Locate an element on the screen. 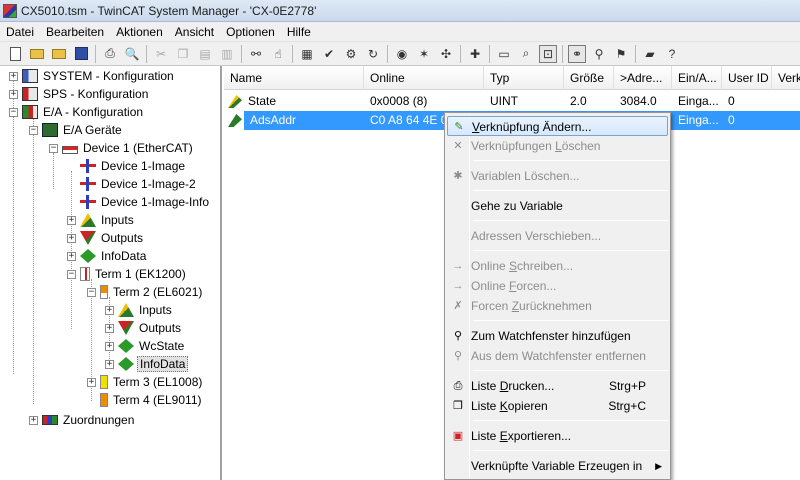 The width and height of the screenshot is (800, 480). build-icon: ⚙ is located at coordinates (351, 54).